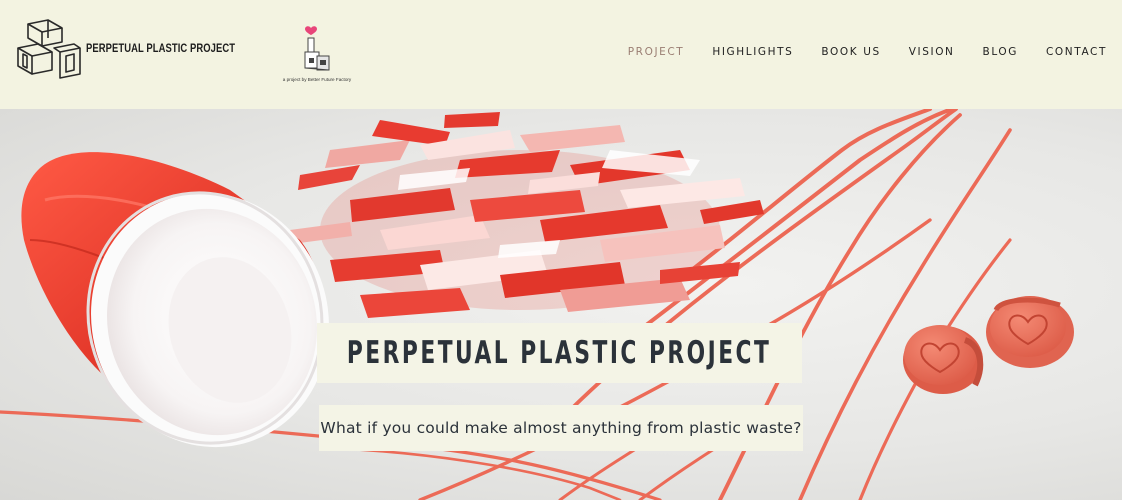 Image resolution: width=1122 pixels, height=500 pixels. I want to click on nav-project: PROJECT, so click(656, 52).